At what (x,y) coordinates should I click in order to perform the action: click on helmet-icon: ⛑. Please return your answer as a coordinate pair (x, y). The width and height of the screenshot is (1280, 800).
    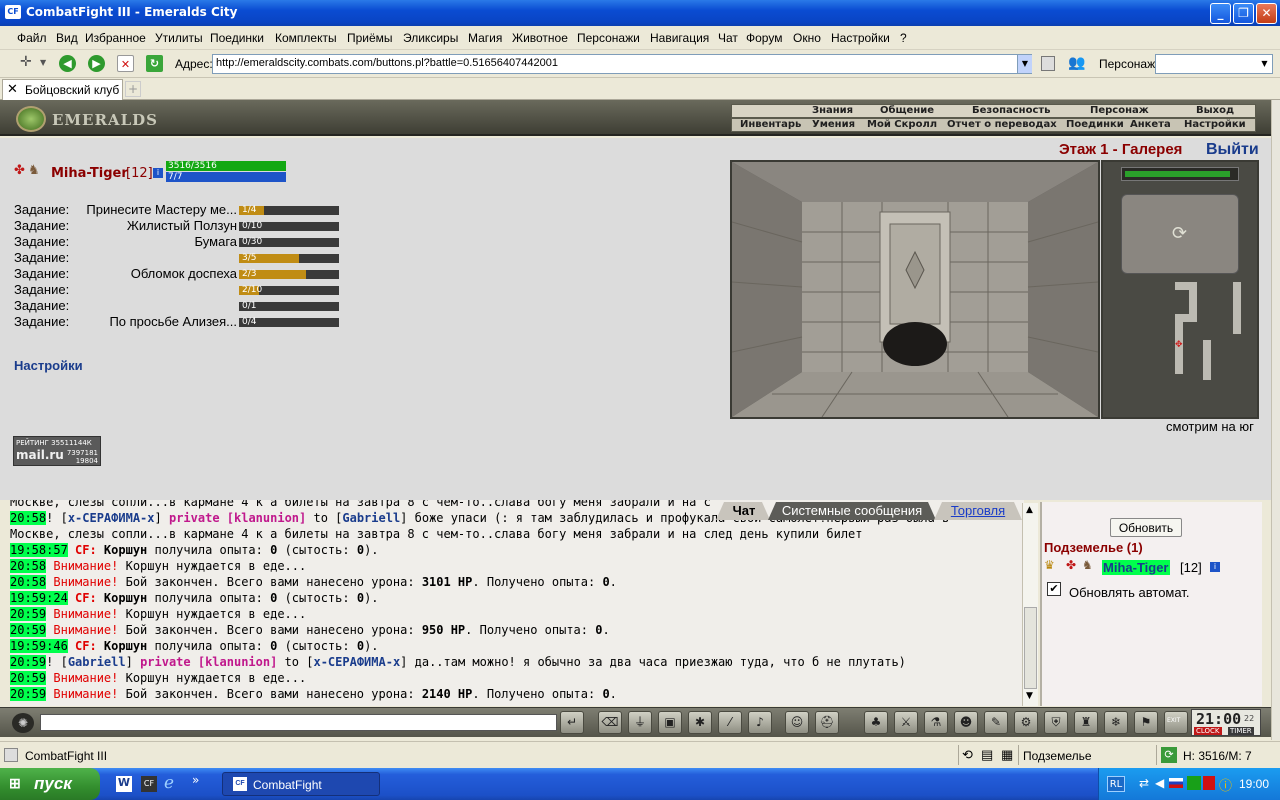
    Looking at the image, I should click on (827, 722).